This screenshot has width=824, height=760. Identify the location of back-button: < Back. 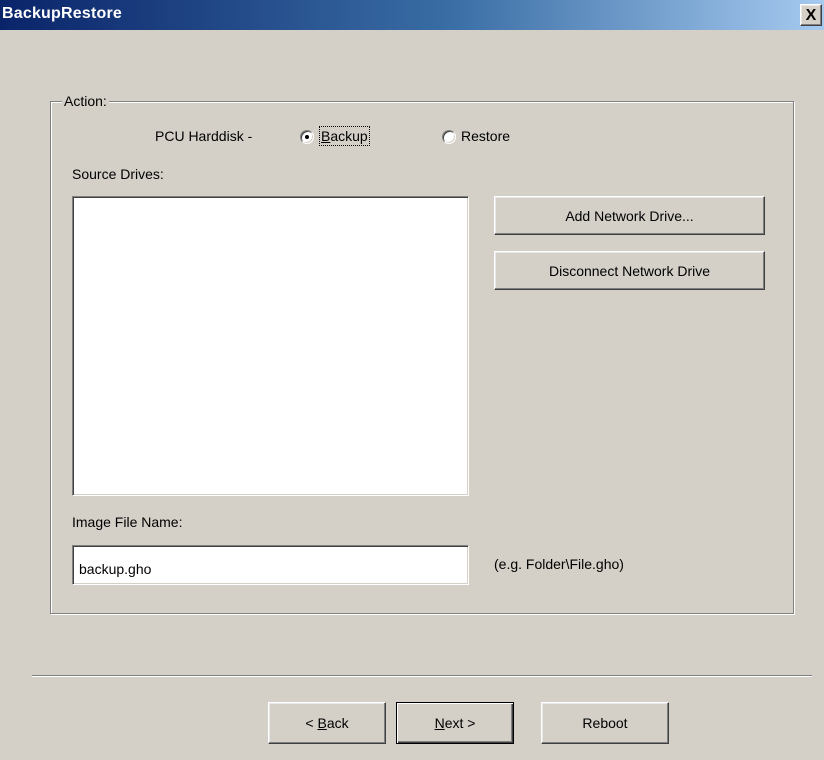
(327, 723).